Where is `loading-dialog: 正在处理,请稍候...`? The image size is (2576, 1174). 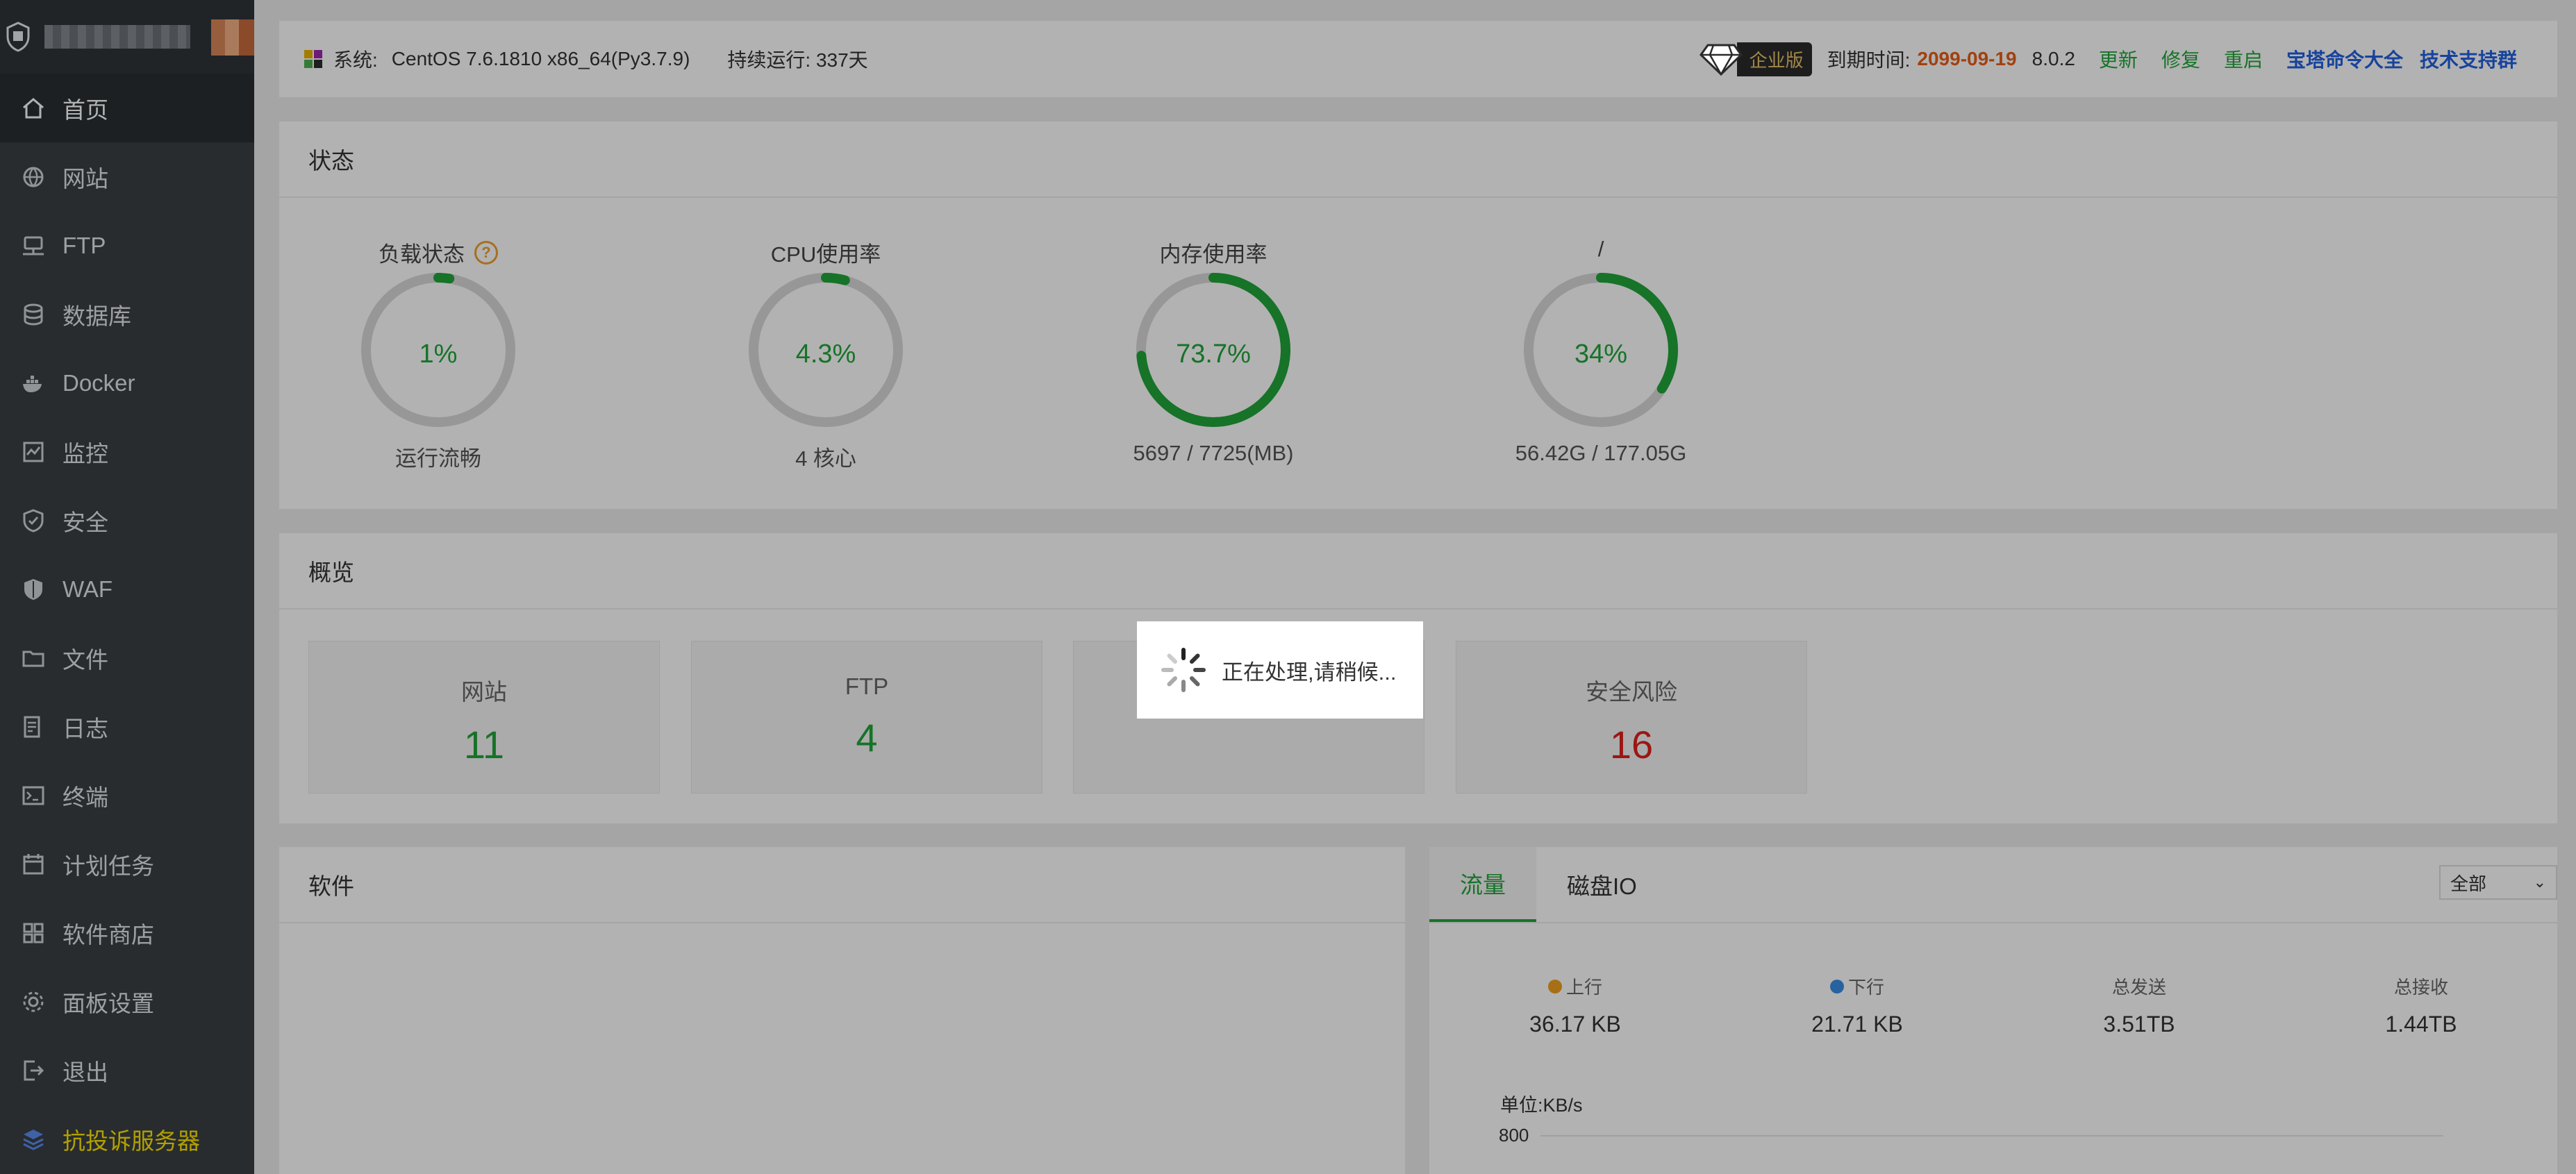
loading-dialog: 正在处理,请稍候... is located at coordinates (1280, 670).